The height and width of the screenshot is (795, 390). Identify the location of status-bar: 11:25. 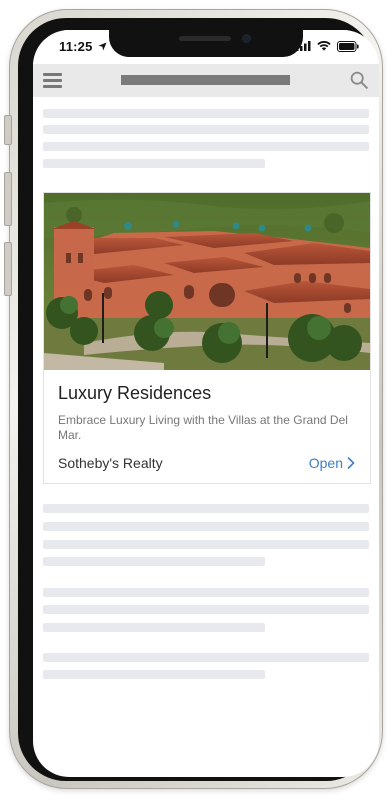
(206, 47).